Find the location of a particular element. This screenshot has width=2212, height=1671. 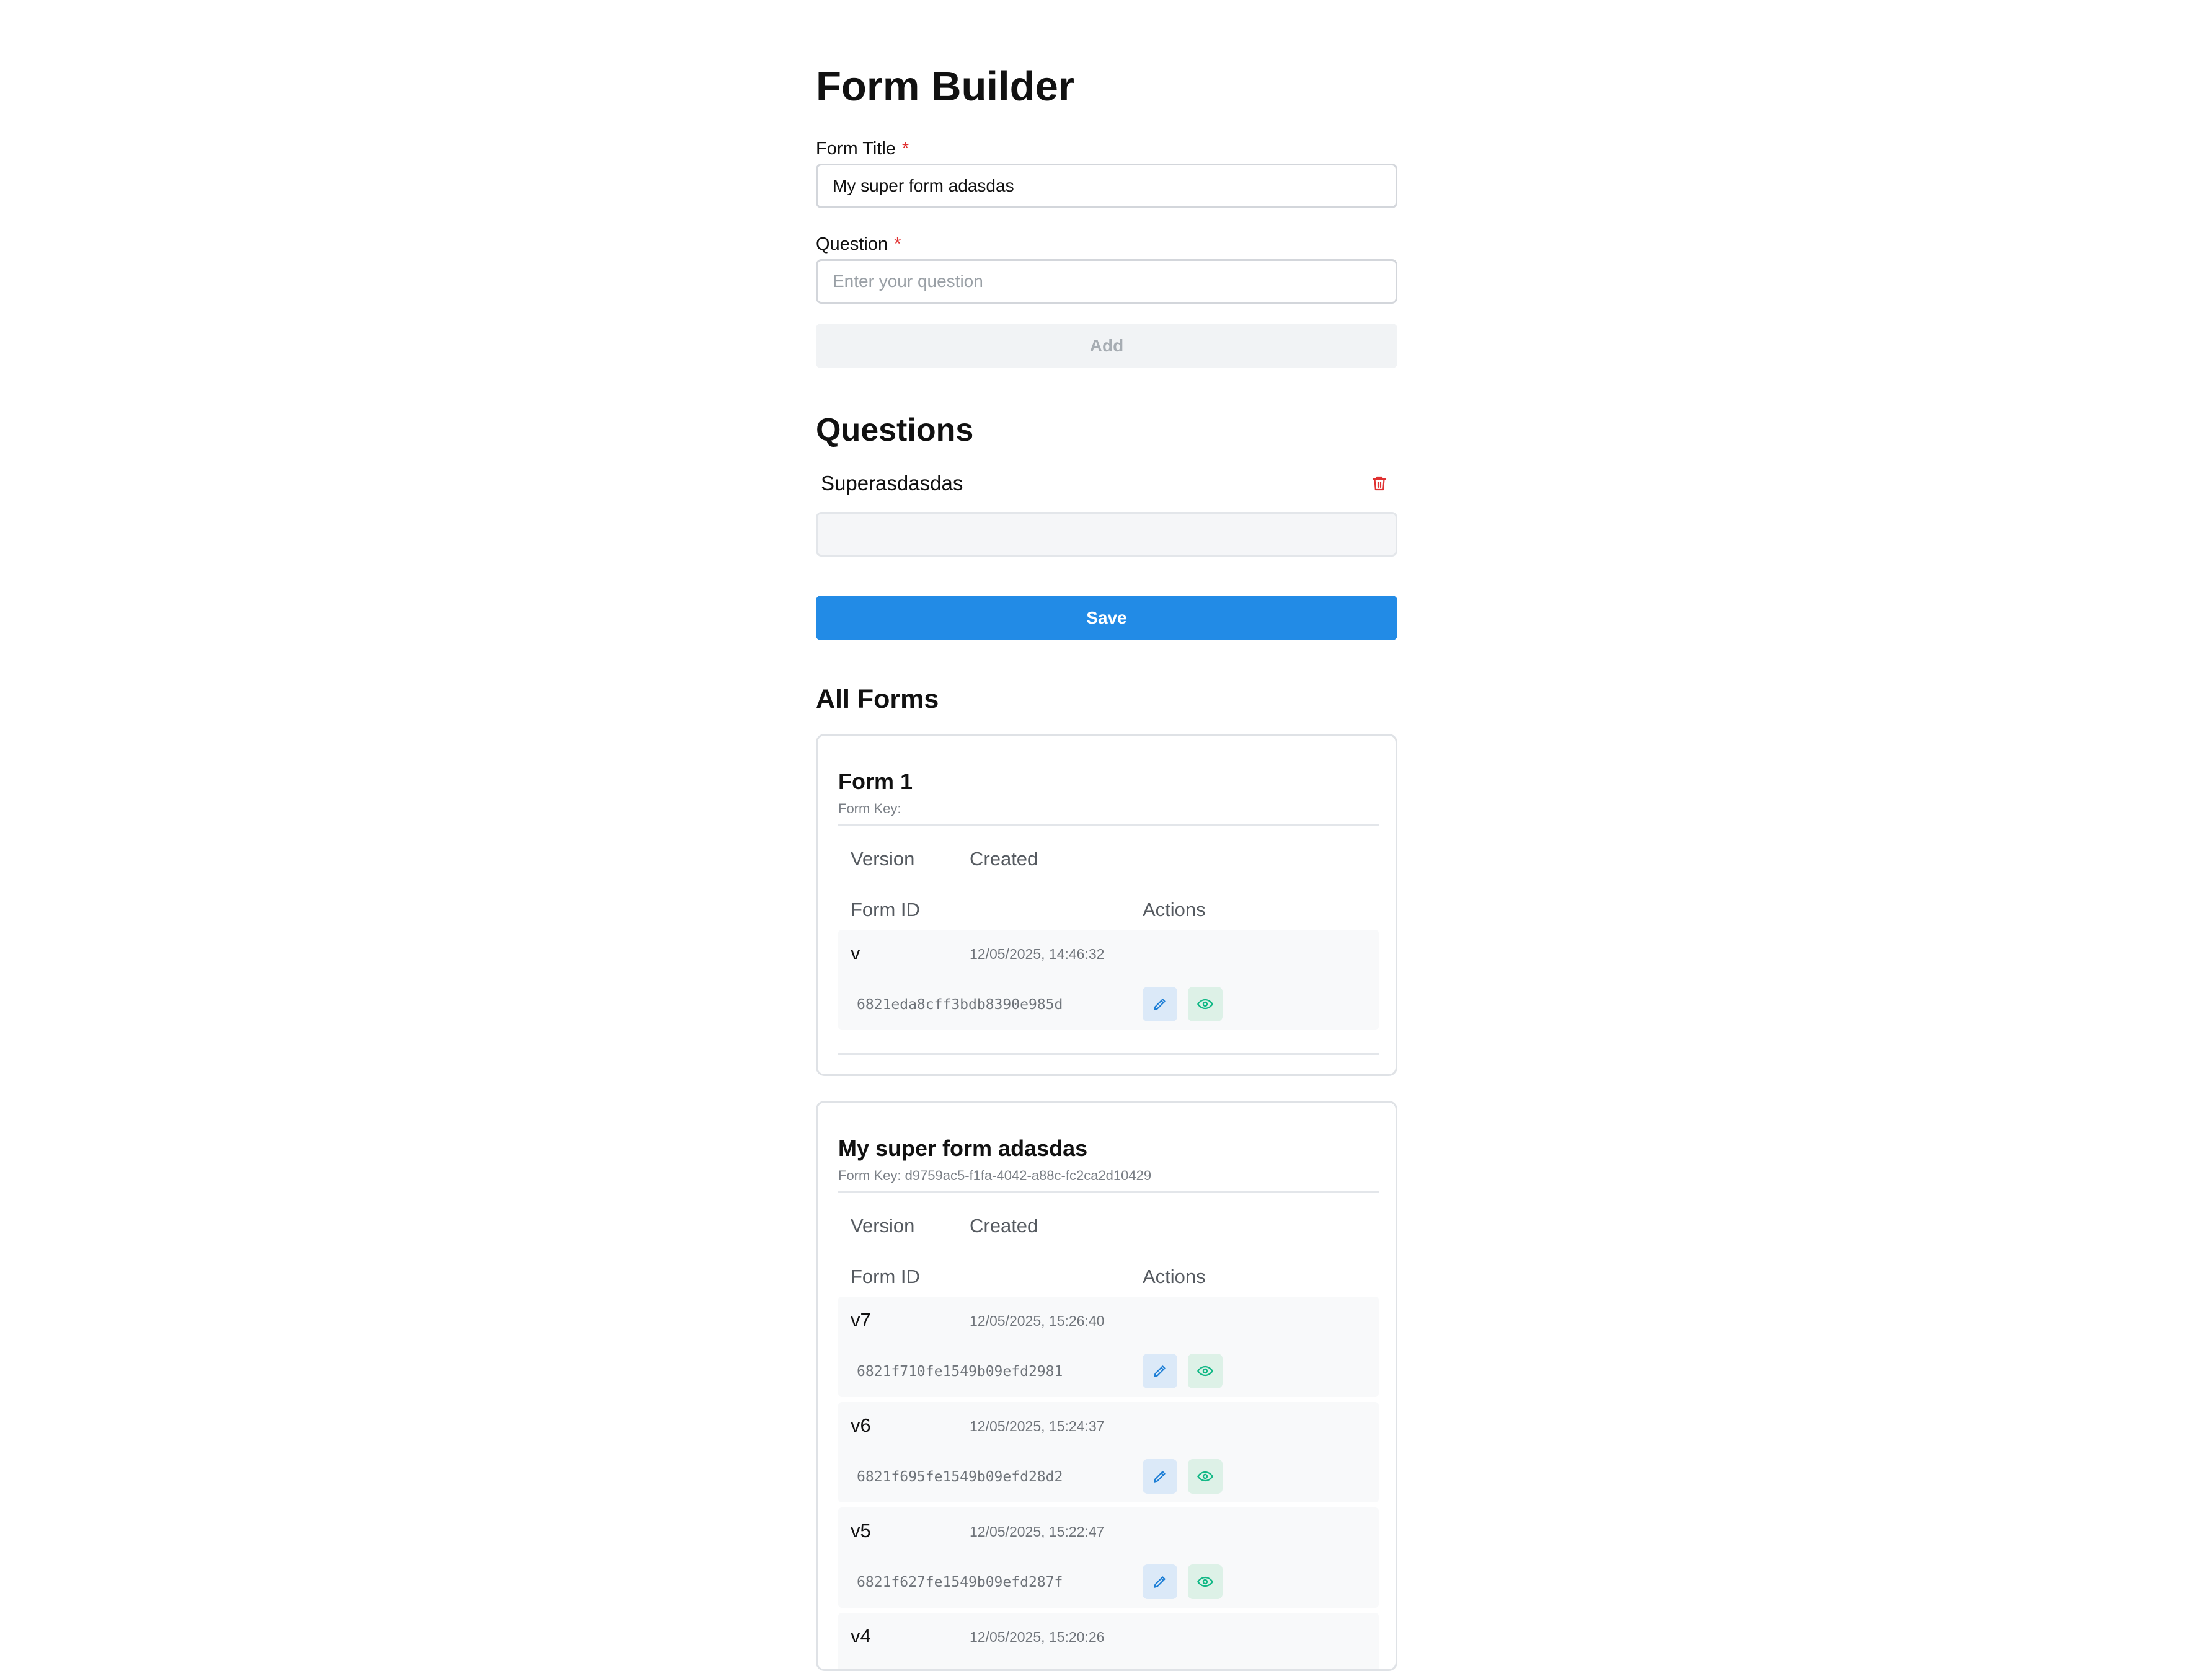

question-label-text: Question is located at coordinates (852, 244).